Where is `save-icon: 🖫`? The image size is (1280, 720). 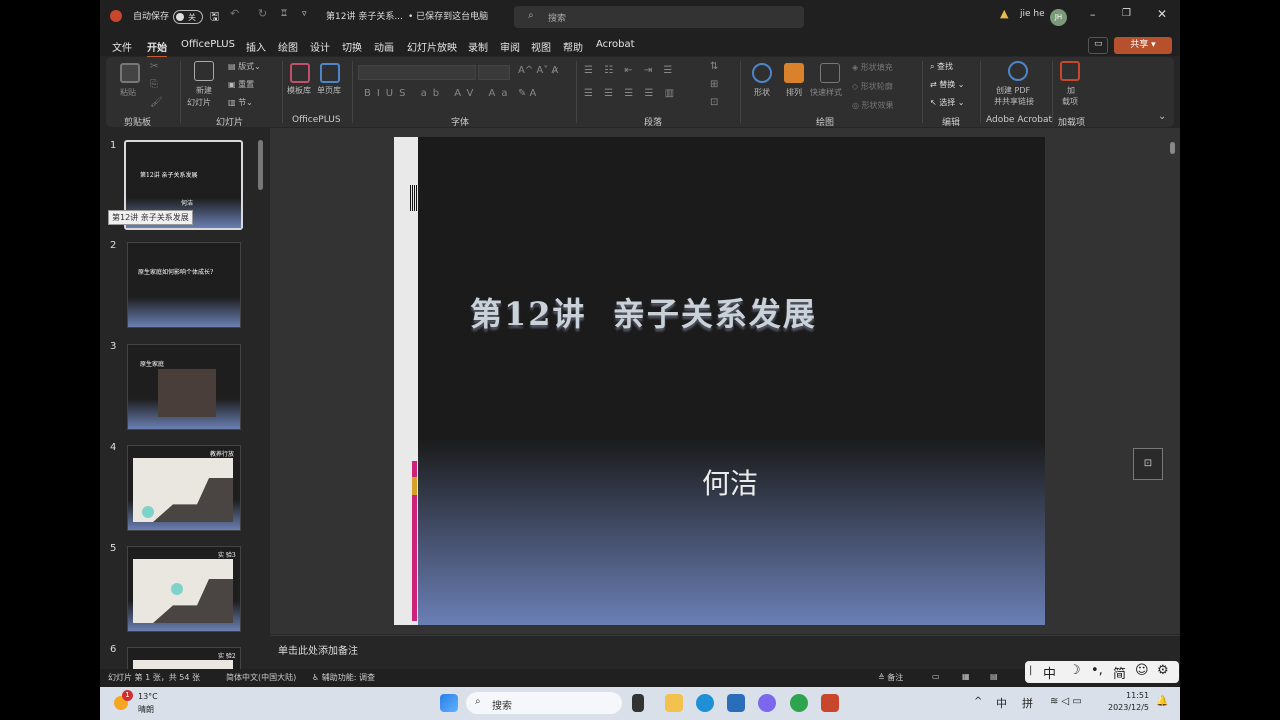 save-icon: 🖫 is located at coordinates (214, 17).